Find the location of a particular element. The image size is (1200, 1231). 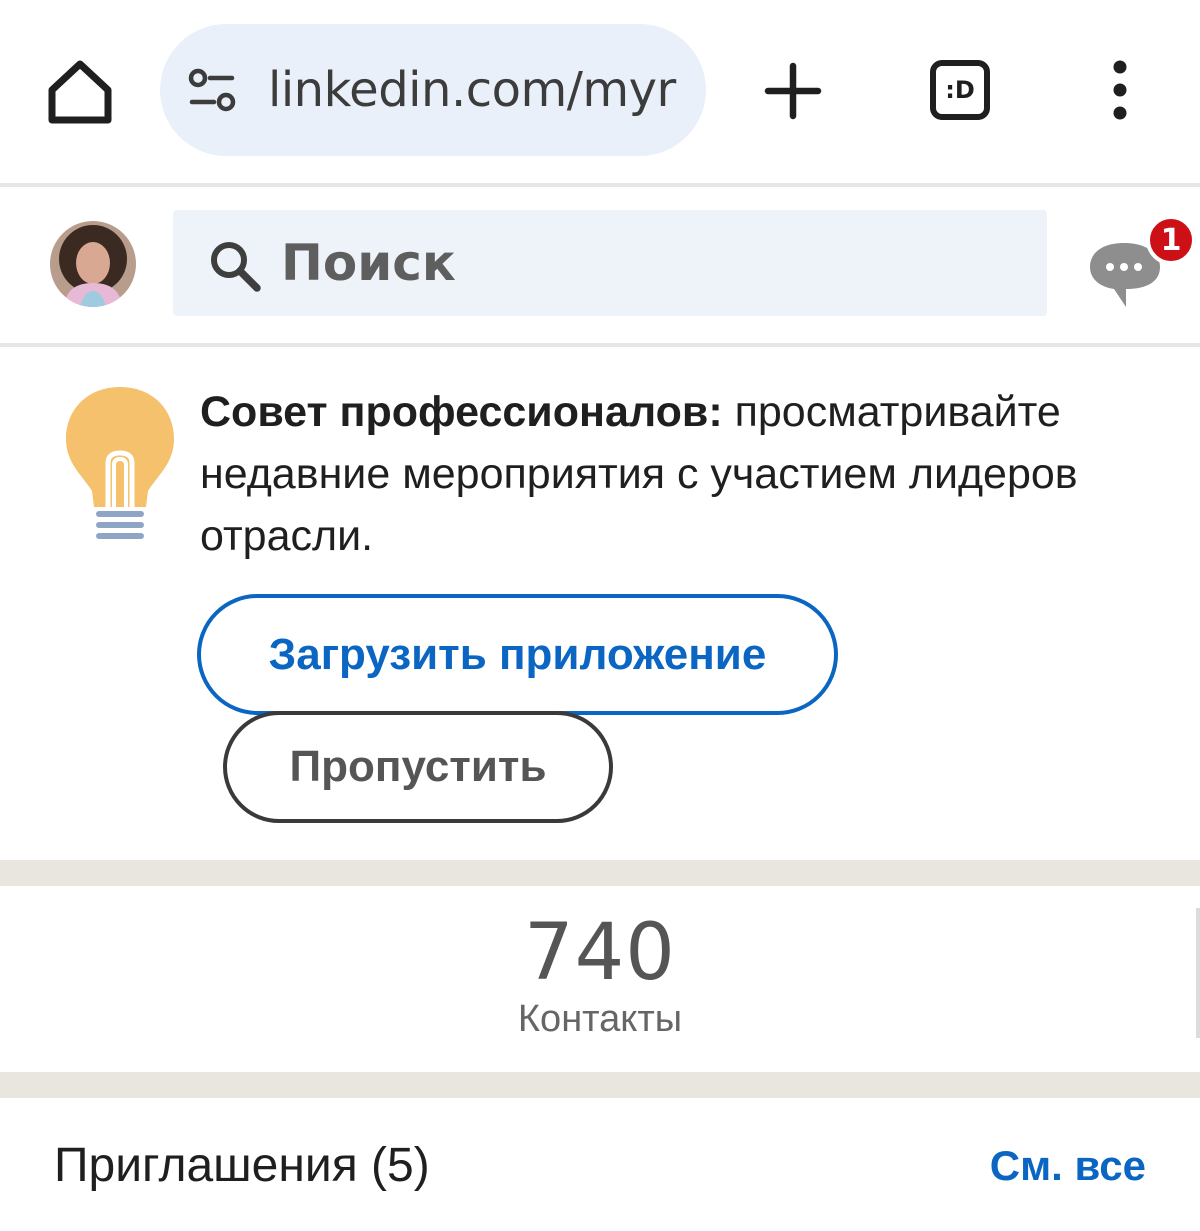

more-menu-icon is located at coordinates (1120, 90).